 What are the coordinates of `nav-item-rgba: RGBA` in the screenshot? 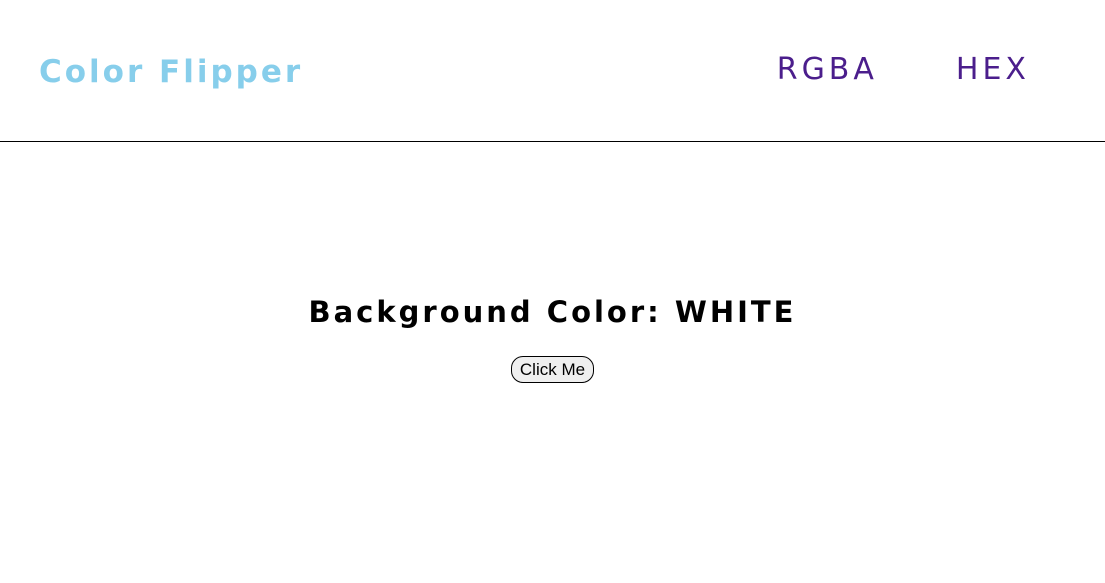 It's located at (827, 70).